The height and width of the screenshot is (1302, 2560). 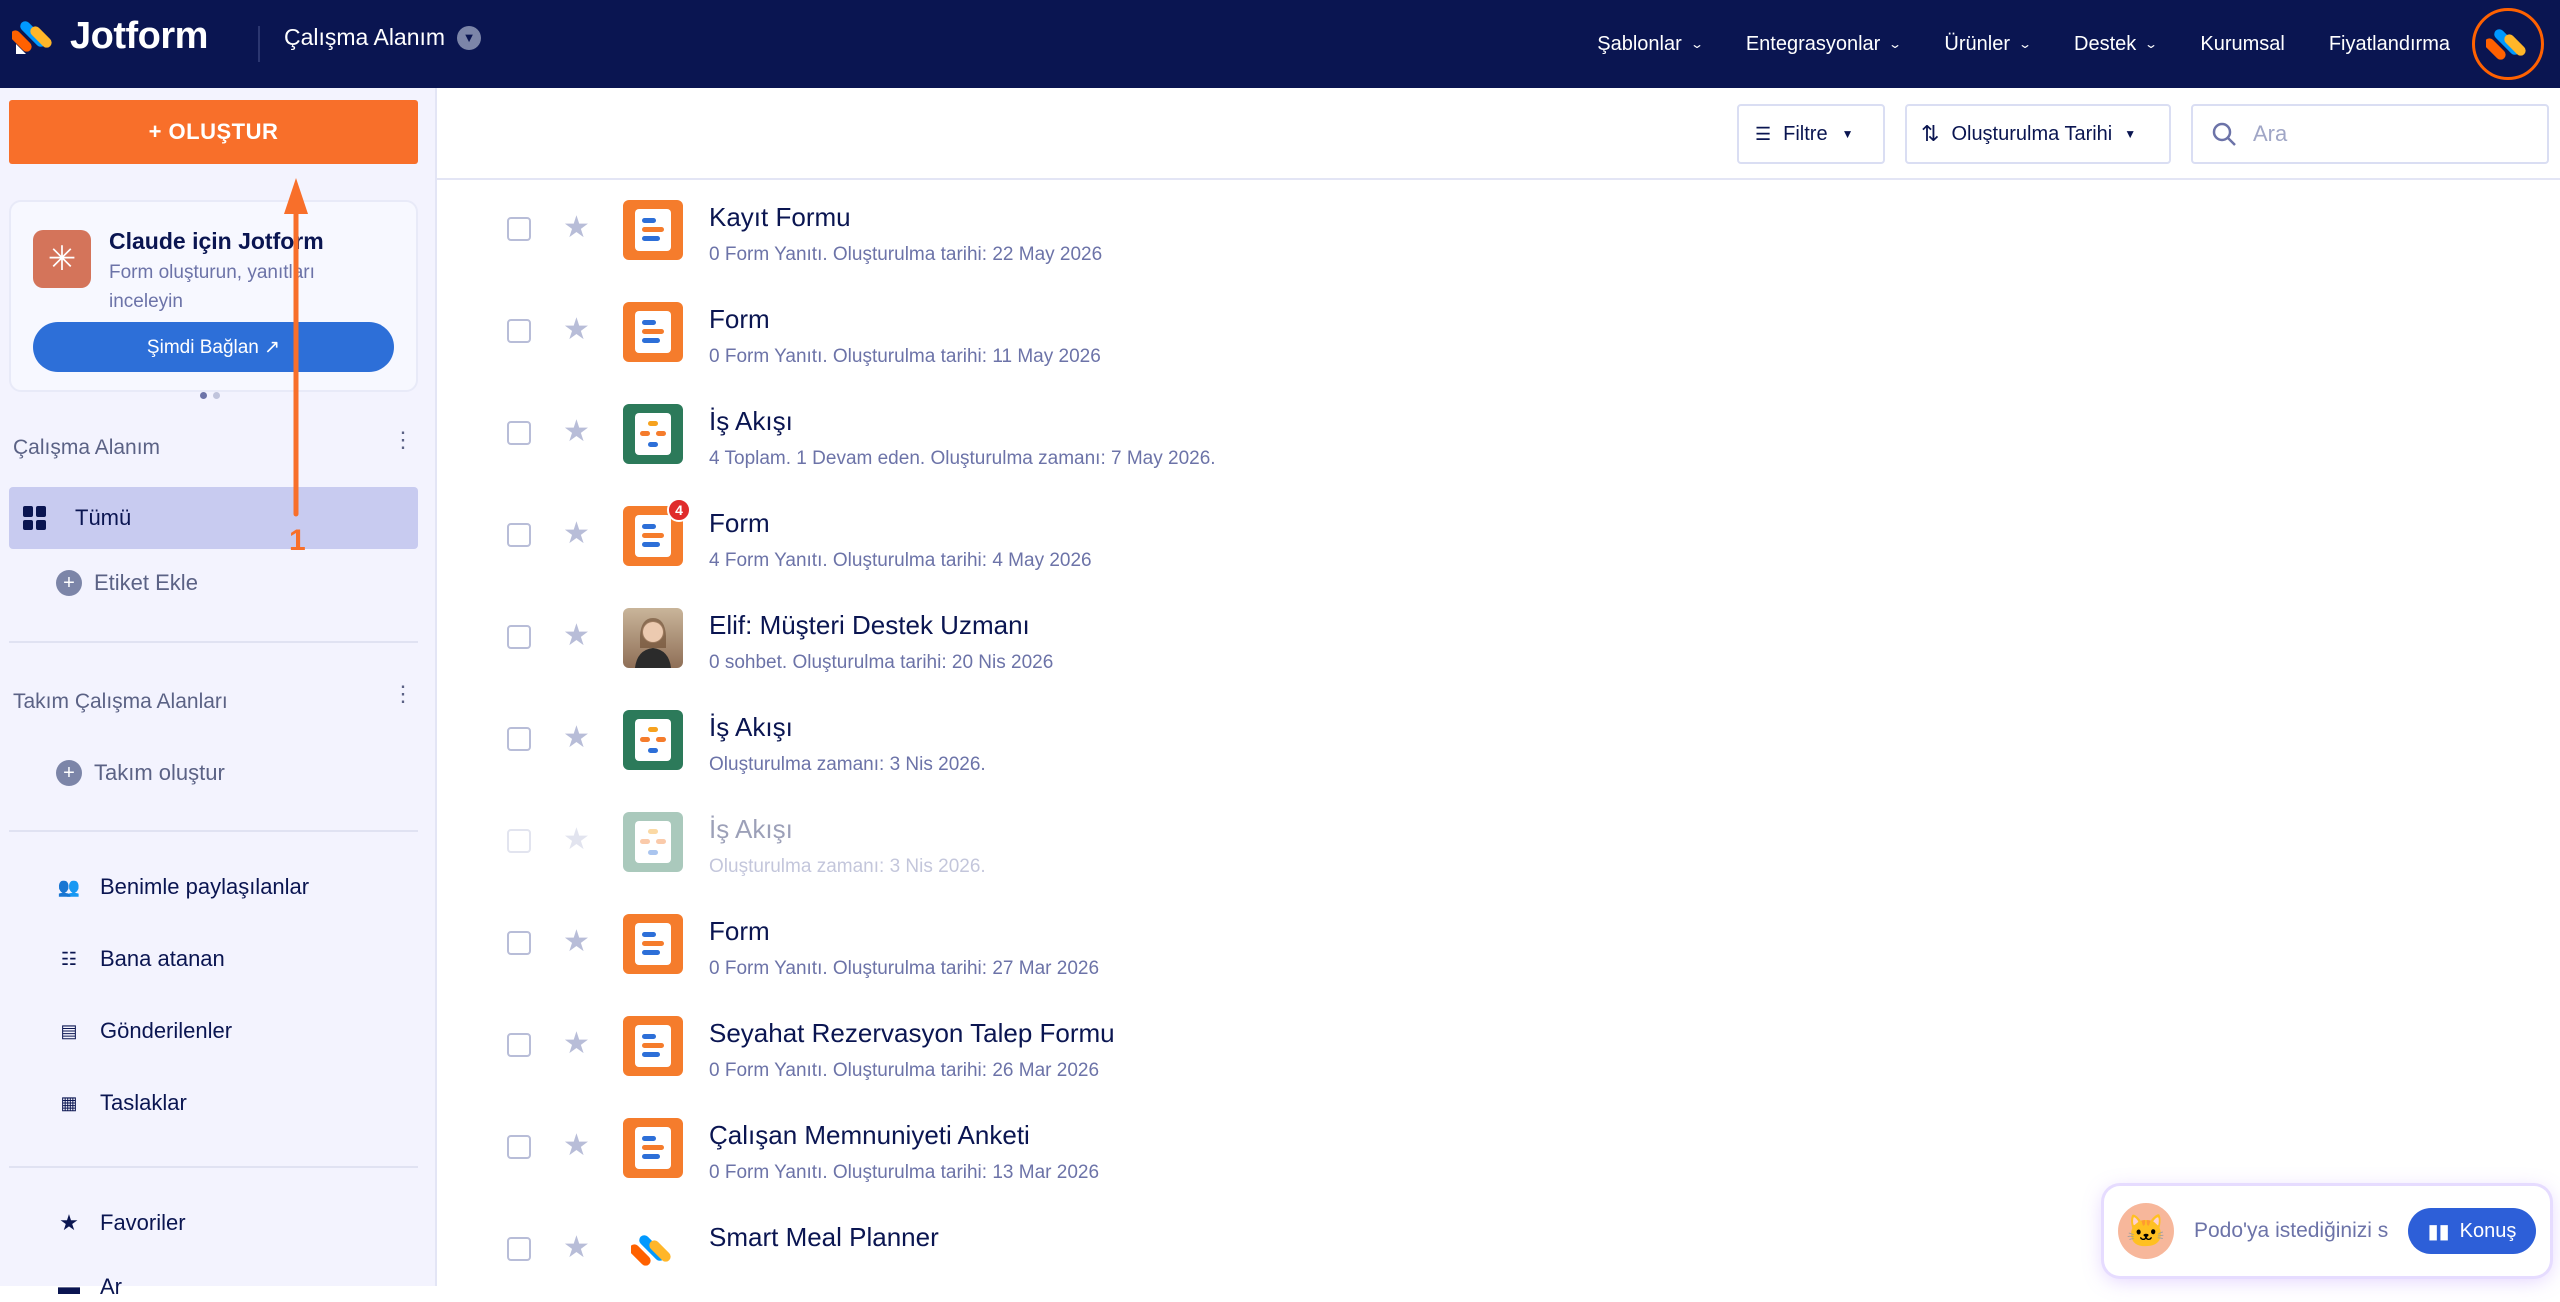 What do you see at coordinates (259, 44) in the screenshot?
I see `header-divider` at bounding box center [259, 44].